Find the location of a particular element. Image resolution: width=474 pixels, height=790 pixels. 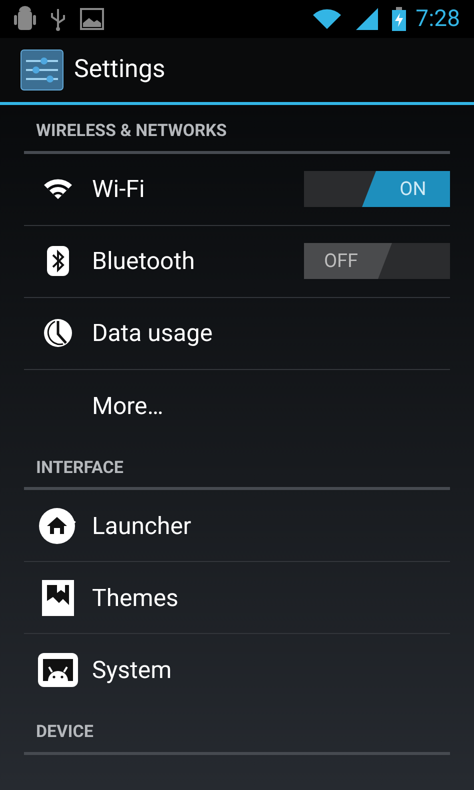

settings-row: Themes is located at coordinates (237, 598).